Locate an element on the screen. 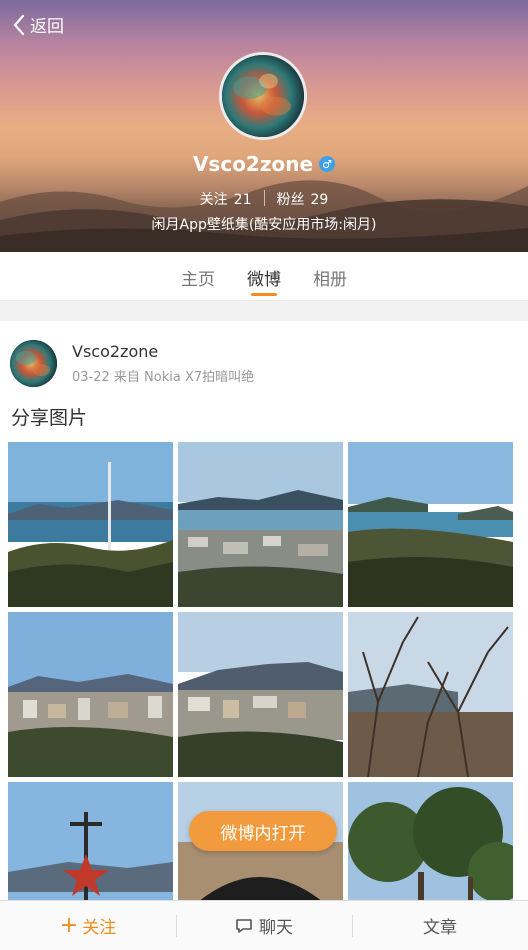 This screenshot has width=528, height=950. plus-icon: + is located at coordinates (69, 925).